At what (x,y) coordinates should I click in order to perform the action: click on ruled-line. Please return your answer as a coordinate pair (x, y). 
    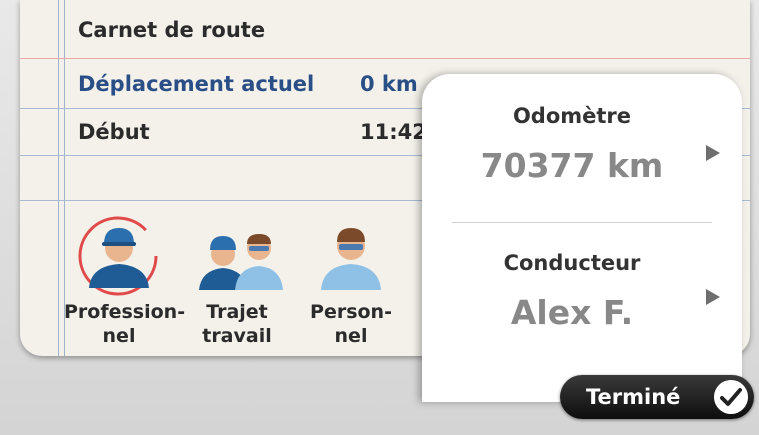
    Looking at the image, I should click on (385, 58).